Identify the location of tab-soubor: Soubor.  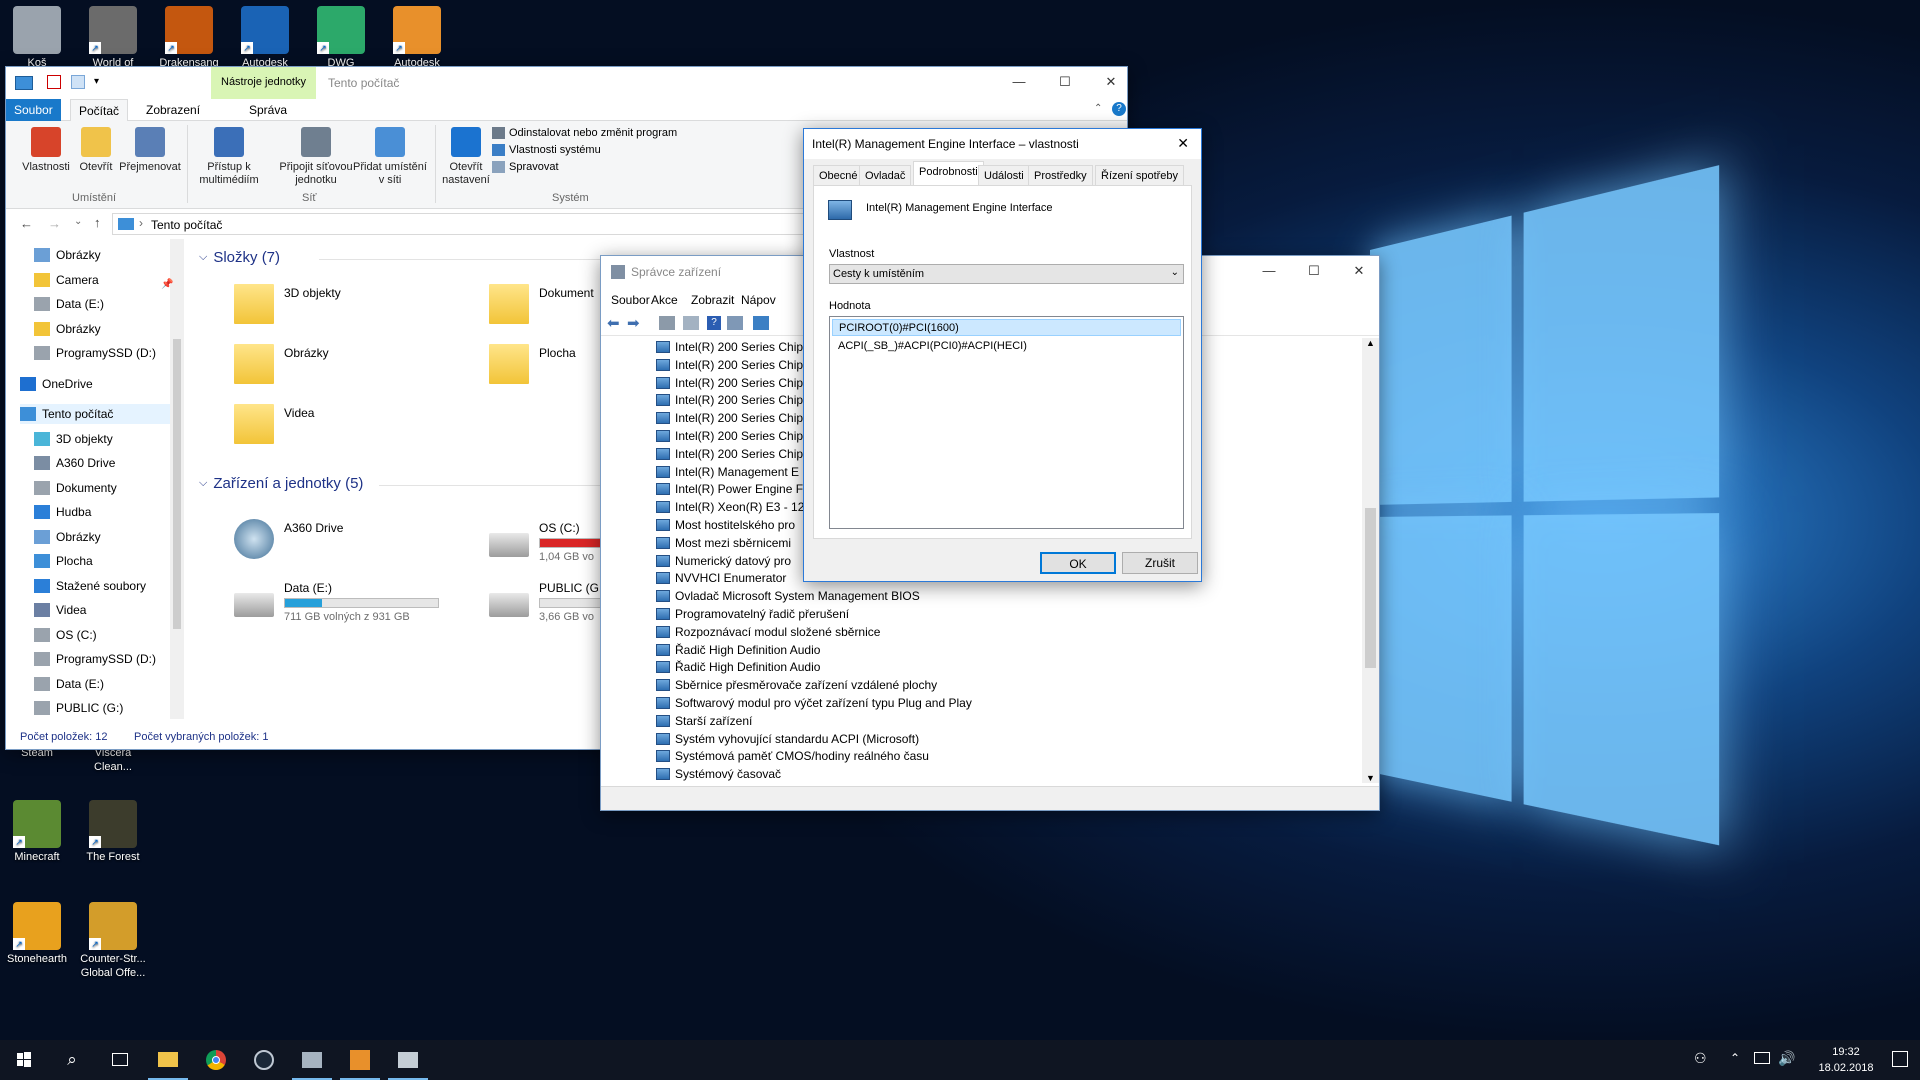
(33, 110).